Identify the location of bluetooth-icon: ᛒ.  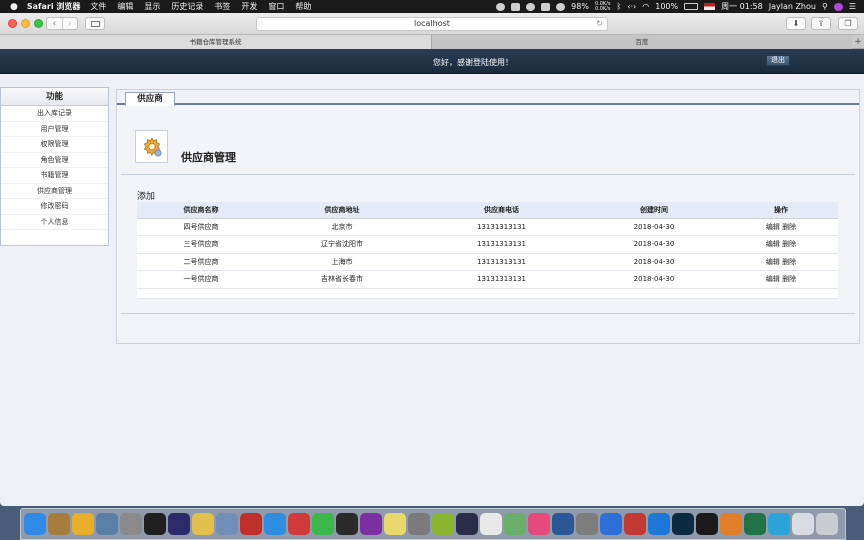
(618, 6).